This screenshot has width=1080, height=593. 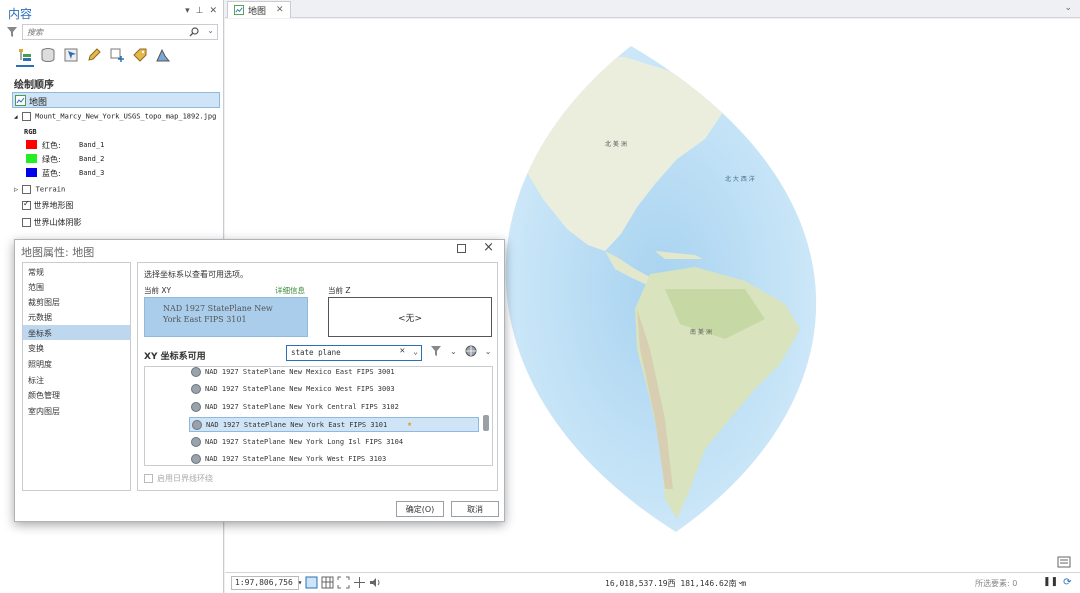 I want to click on layer-terrain-checkbox, so click(x=27, y=189).